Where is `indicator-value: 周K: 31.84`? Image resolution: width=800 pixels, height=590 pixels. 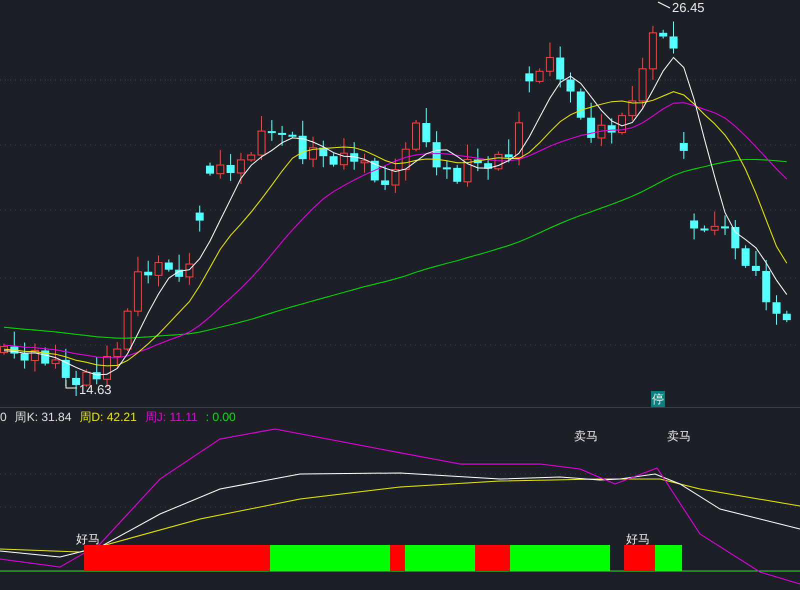
indicator-value: 周K: 31.84 is located at coordinates (43, 417).